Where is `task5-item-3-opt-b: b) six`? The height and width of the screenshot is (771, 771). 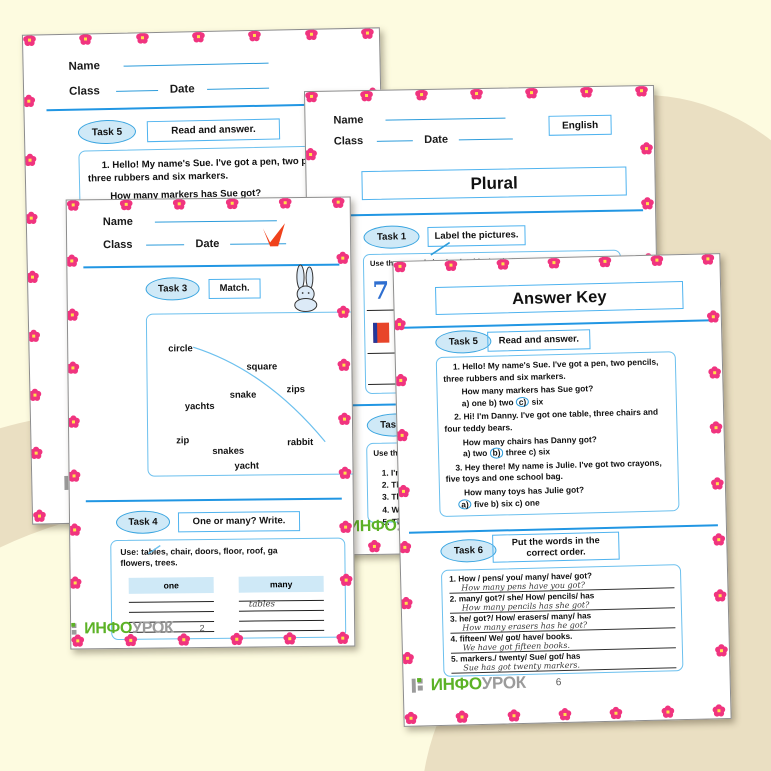 task5-item-3-opt-b: b) six is located at coordinates (502, 503).